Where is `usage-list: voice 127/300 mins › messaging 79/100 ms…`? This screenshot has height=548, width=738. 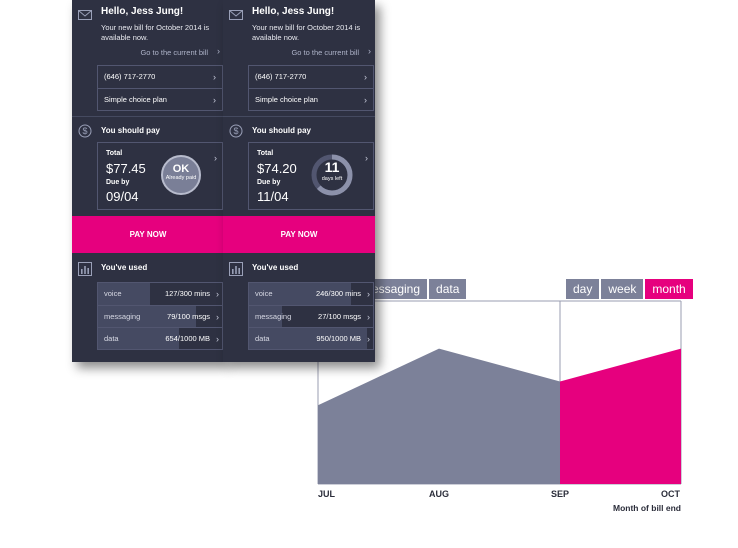
usage-list: voice 127/300 mins › messaging 79/100 ms… is located at coordinates (160, 316).